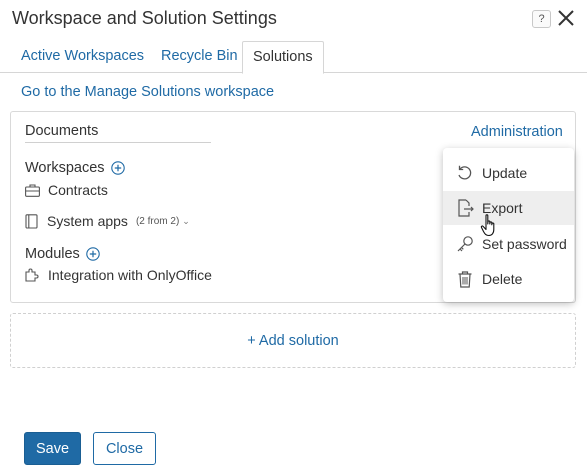 Image resolution: width=587 pixels, height=470 pixels. I want to click on workspace-item-system-apps: System apps (2 from 2) ⌄, so click(107, 221).